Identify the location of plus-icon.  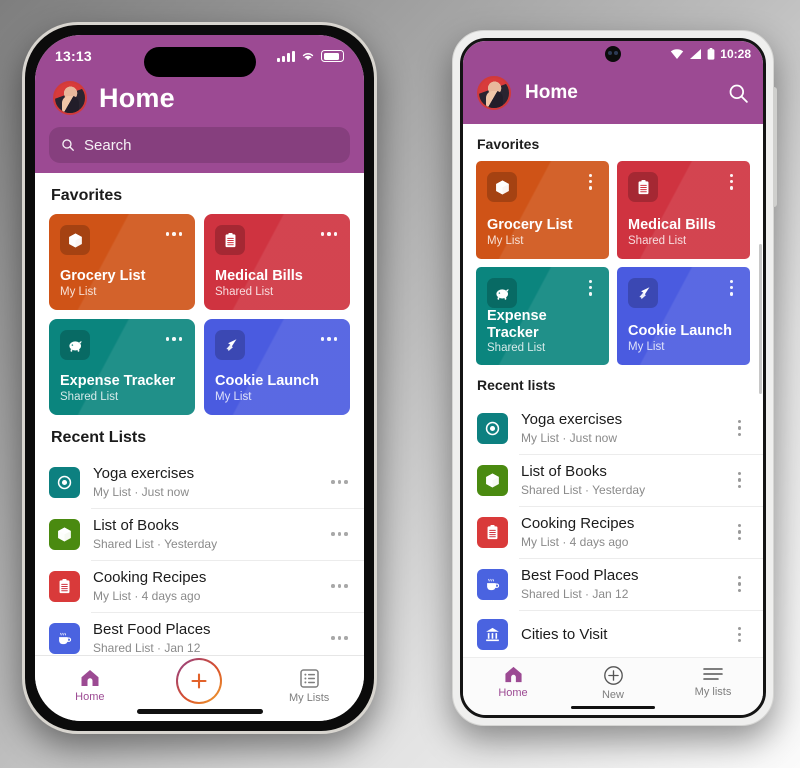
(199, 680).